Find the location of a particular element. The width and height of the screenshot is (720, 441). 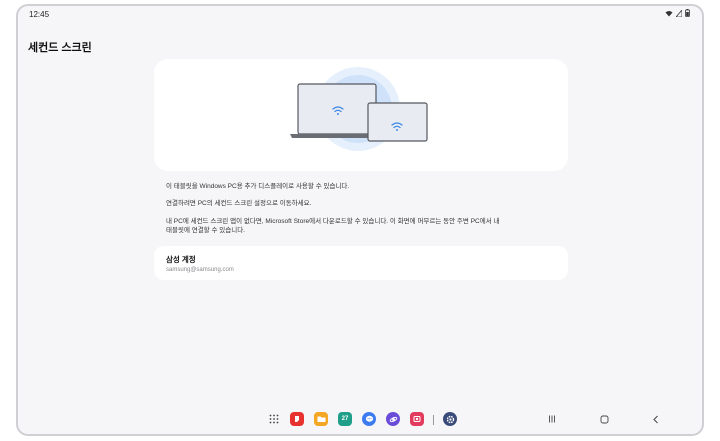

illustration-card is located at coordinates (361, 115).